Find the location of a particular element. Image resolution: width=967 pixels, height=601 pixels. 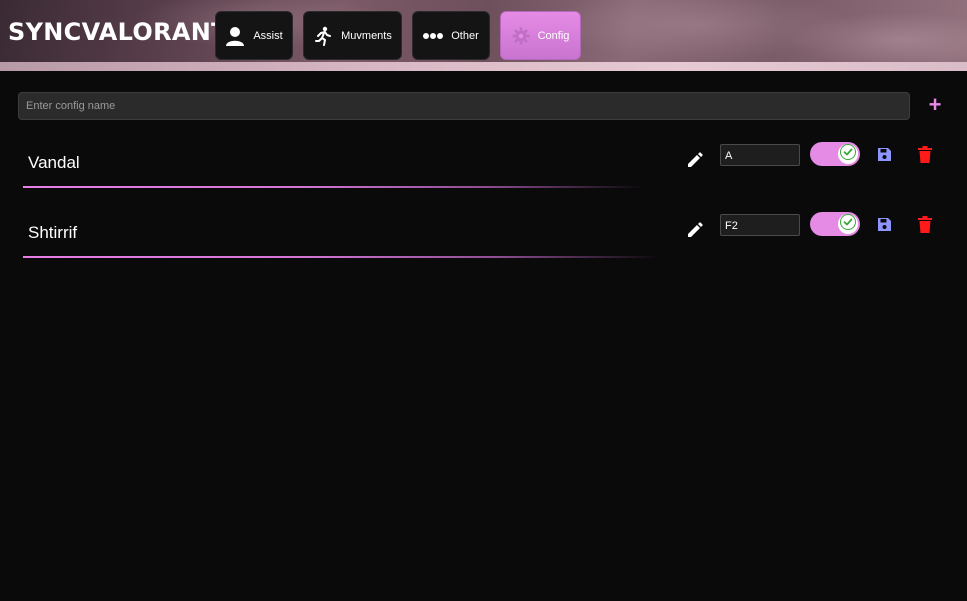

tab-config-label: Config is located at coordinates (553, 35).